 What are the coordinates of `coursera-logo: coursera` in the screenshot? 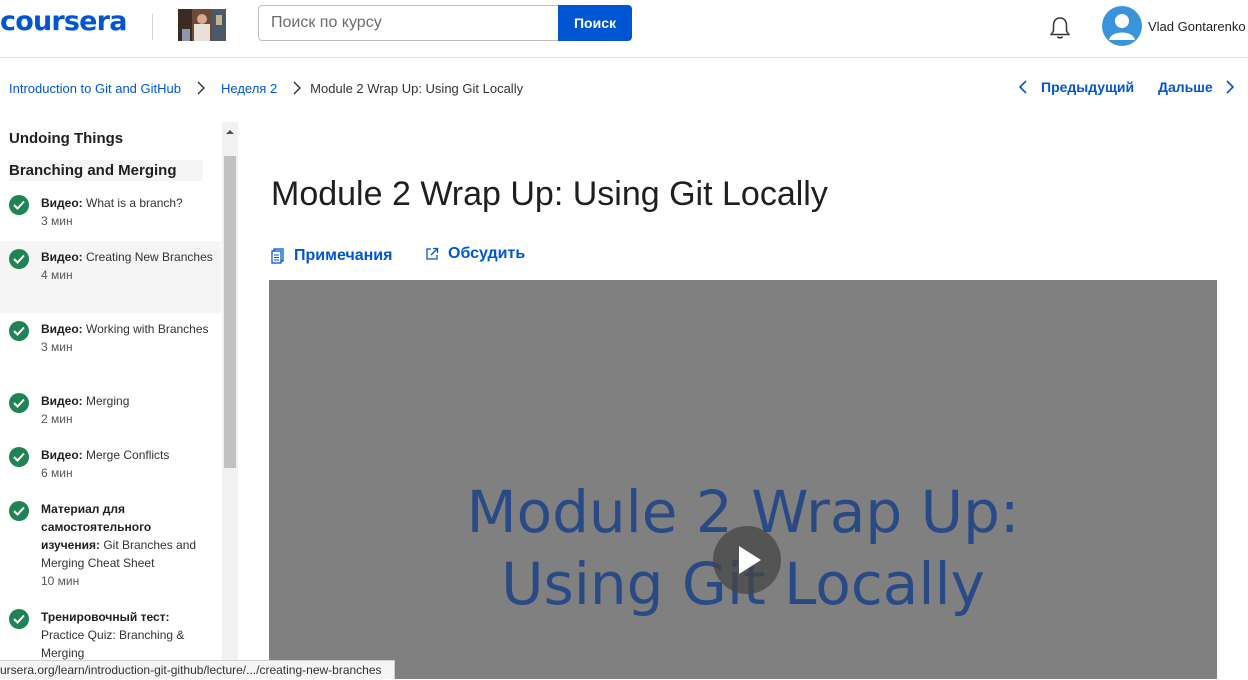 It's located at (63, 21).